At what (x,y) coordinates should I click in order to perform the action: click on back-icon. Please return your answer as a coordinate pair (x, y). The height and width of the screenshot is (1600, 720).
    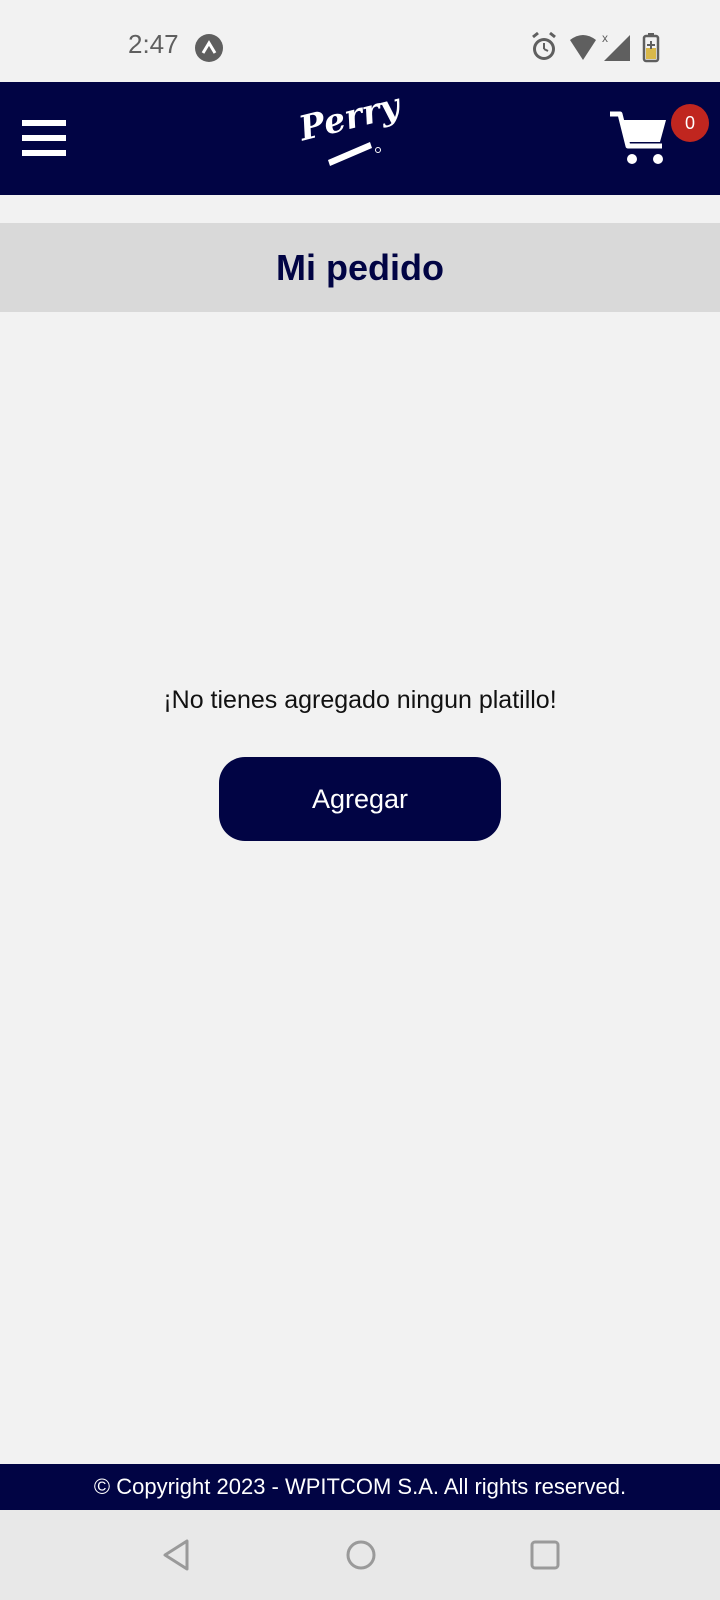
    Looking at the image, I should click on (177, 1555).